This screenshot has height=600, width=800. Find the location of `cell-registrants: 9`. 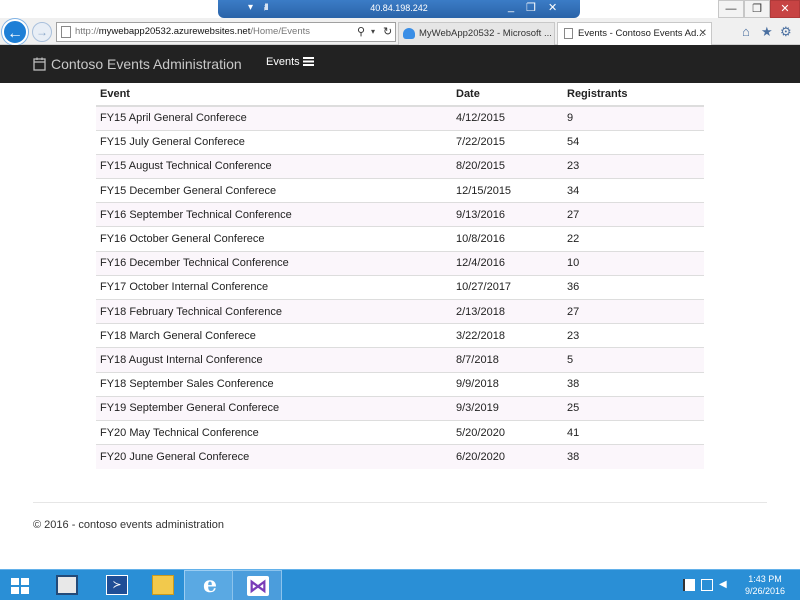

cell-registrants: 9 is located at coordinates (633, 118).